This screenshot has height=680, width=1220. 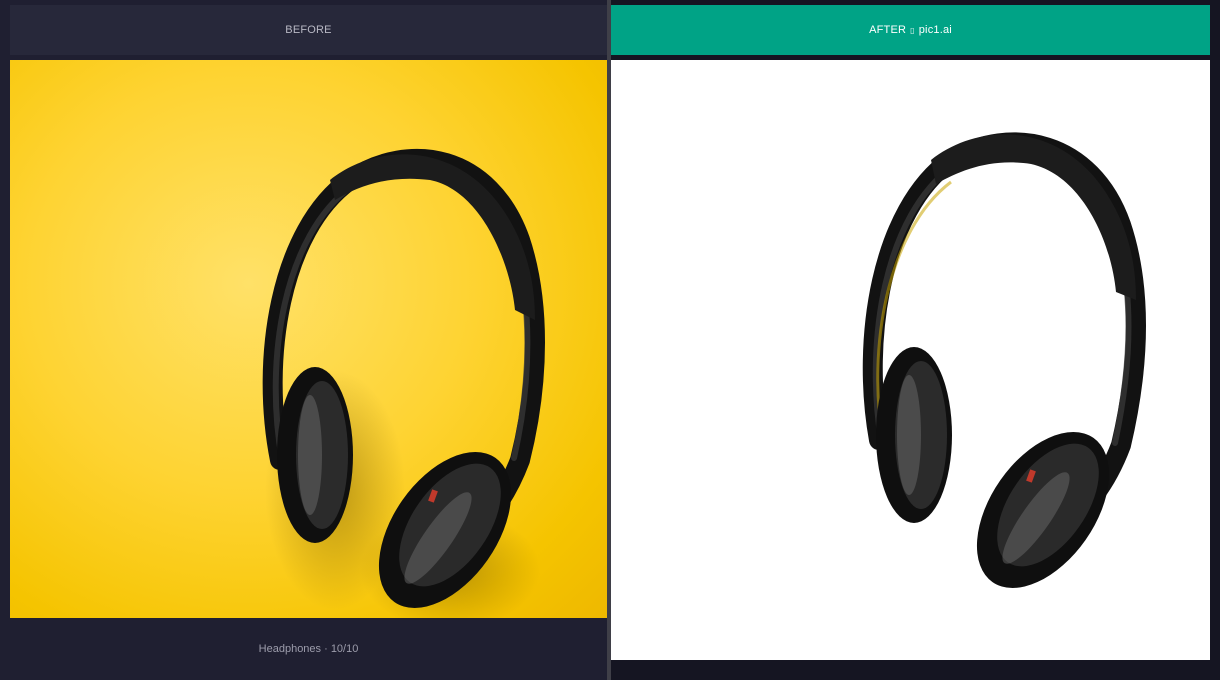 I want to click on after-label: AFTER, so click(x=888, y=30).